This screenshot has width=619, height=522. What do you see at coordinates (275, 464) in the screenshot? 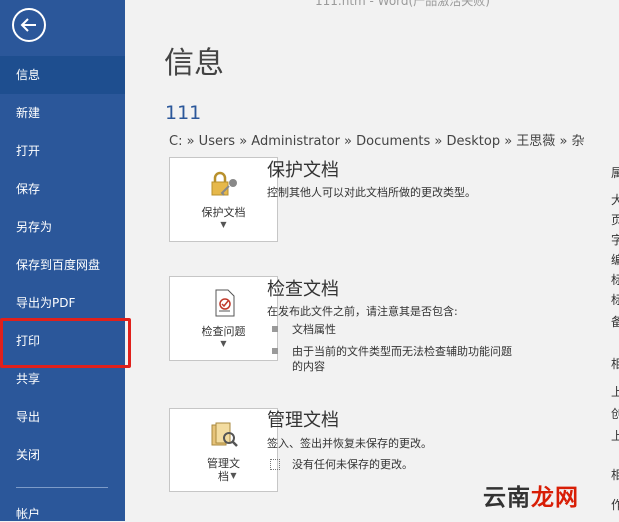
I see `document-icon` at bounding box center [275, 464].